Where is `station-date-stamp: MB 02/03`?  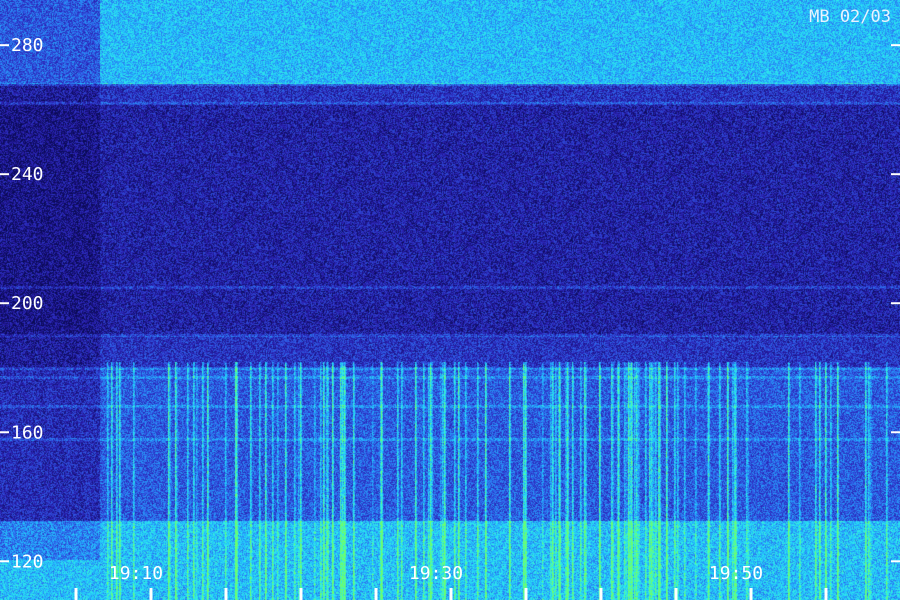
station-date-stamp: MB 02/03 is located at coordinates (850, 17).